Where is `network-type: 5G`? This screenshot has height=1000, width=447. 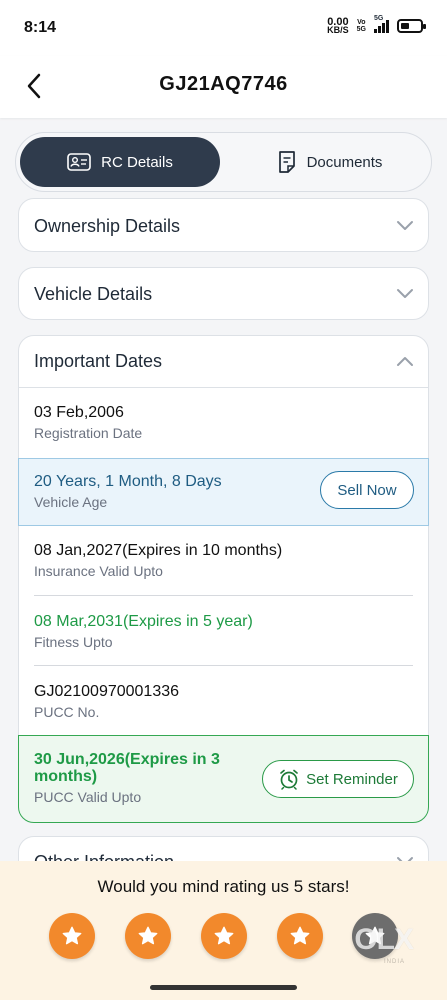 network-type: 5G is located at coordinates (379, 18).